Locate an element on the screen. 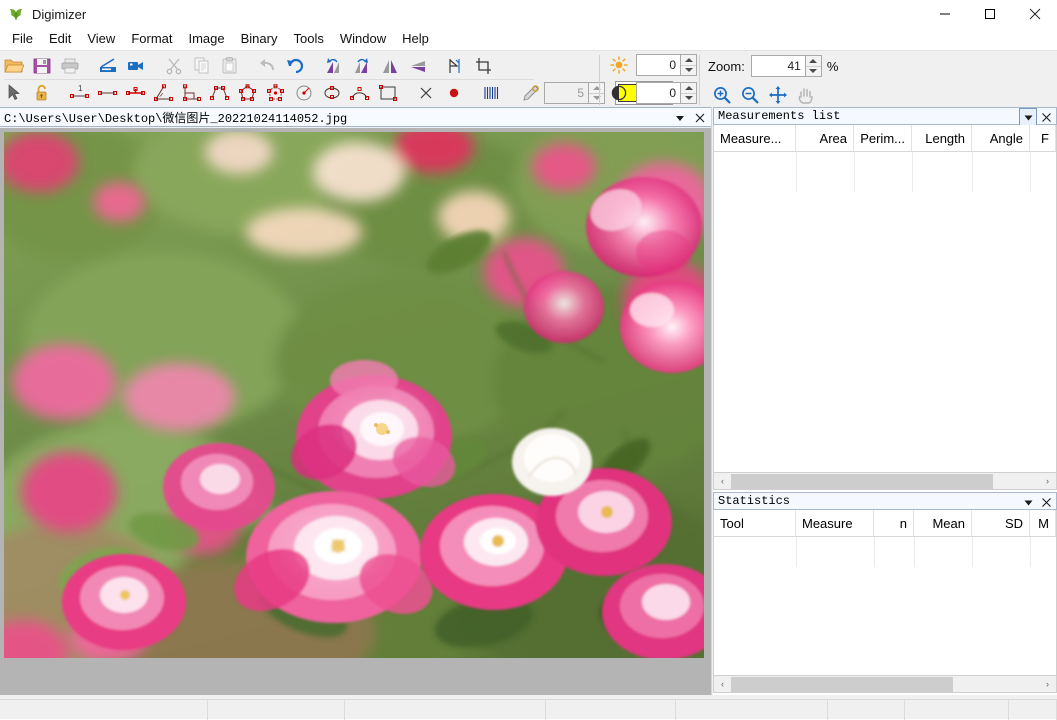  zoom-increment is located at coordinates (813, 61).